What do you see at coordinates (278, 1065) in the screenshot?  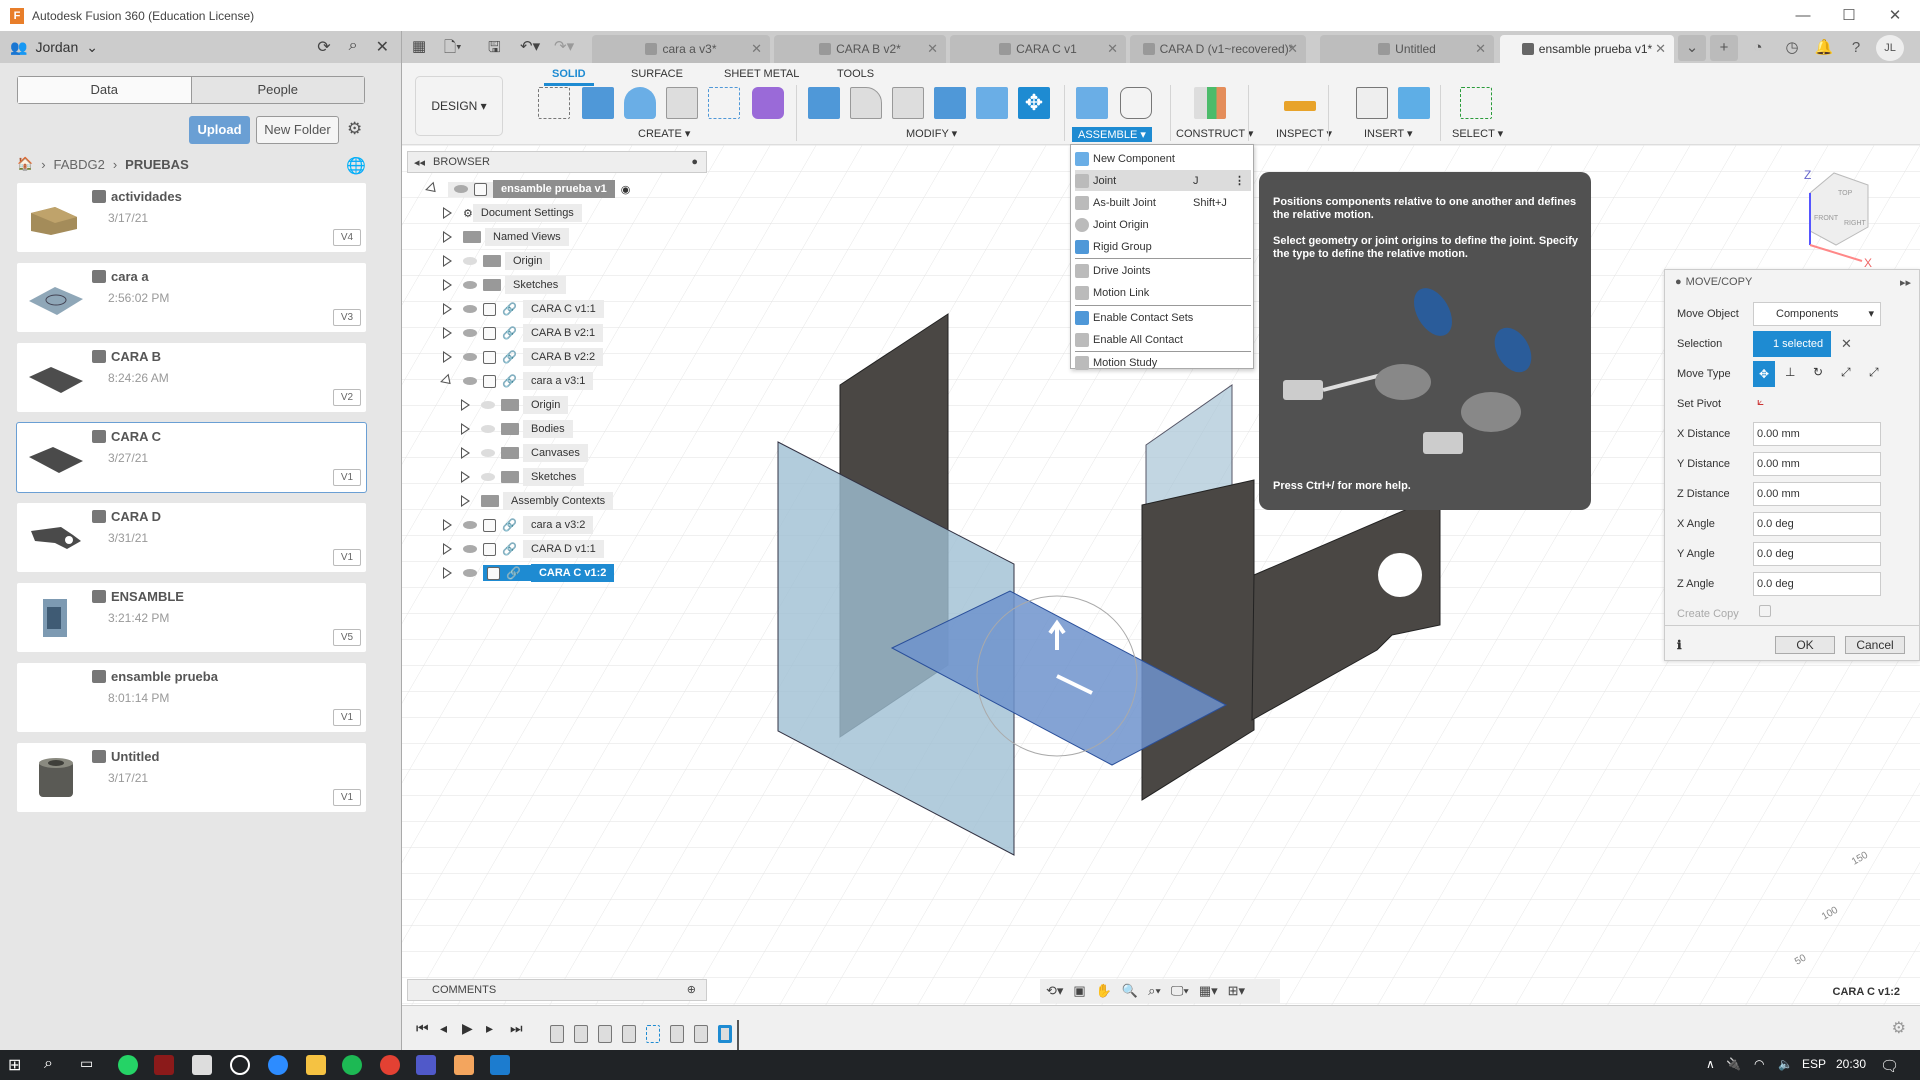 I see `zoom-app-icon` at bounding box center [278, 1065].